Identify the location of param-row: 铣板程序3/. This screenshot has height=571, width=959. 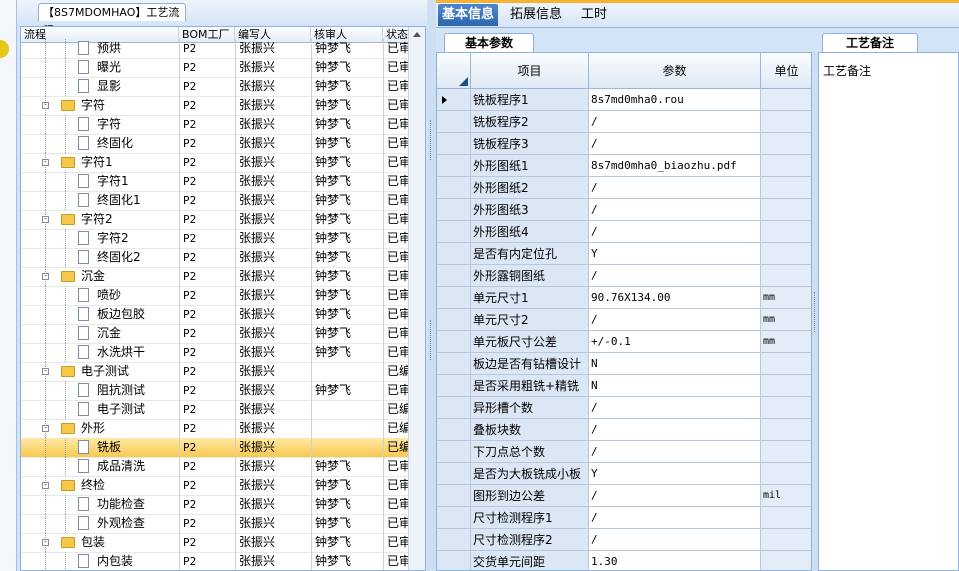
(624, 144).